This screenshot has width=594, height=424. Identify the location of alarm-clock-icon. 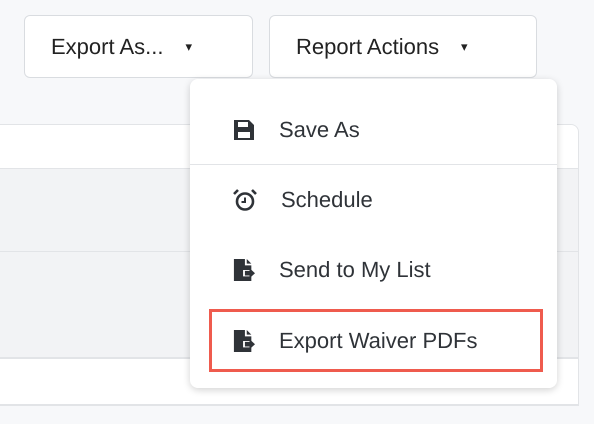
(245, 200).